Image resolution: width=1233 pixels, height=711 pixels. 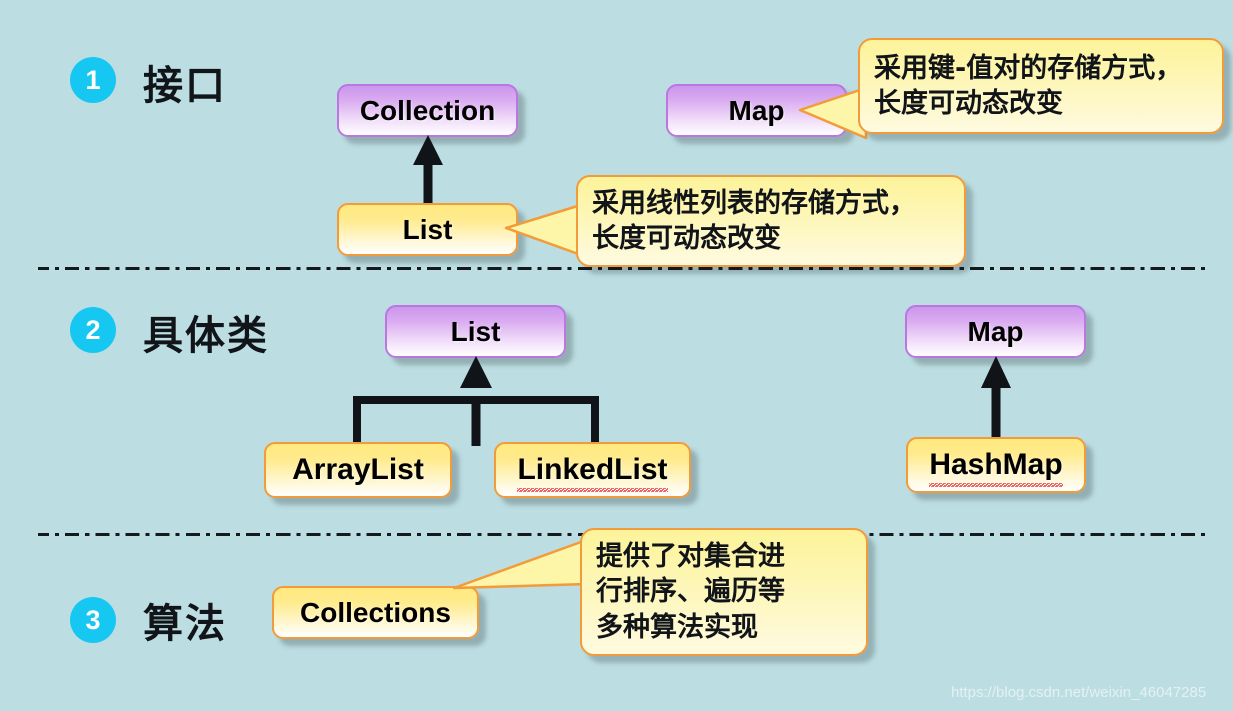 What do you see at coordinates (93, 80) in the screenshot?
I see `section-badge-1: 1` at bounding box center [93, 80].